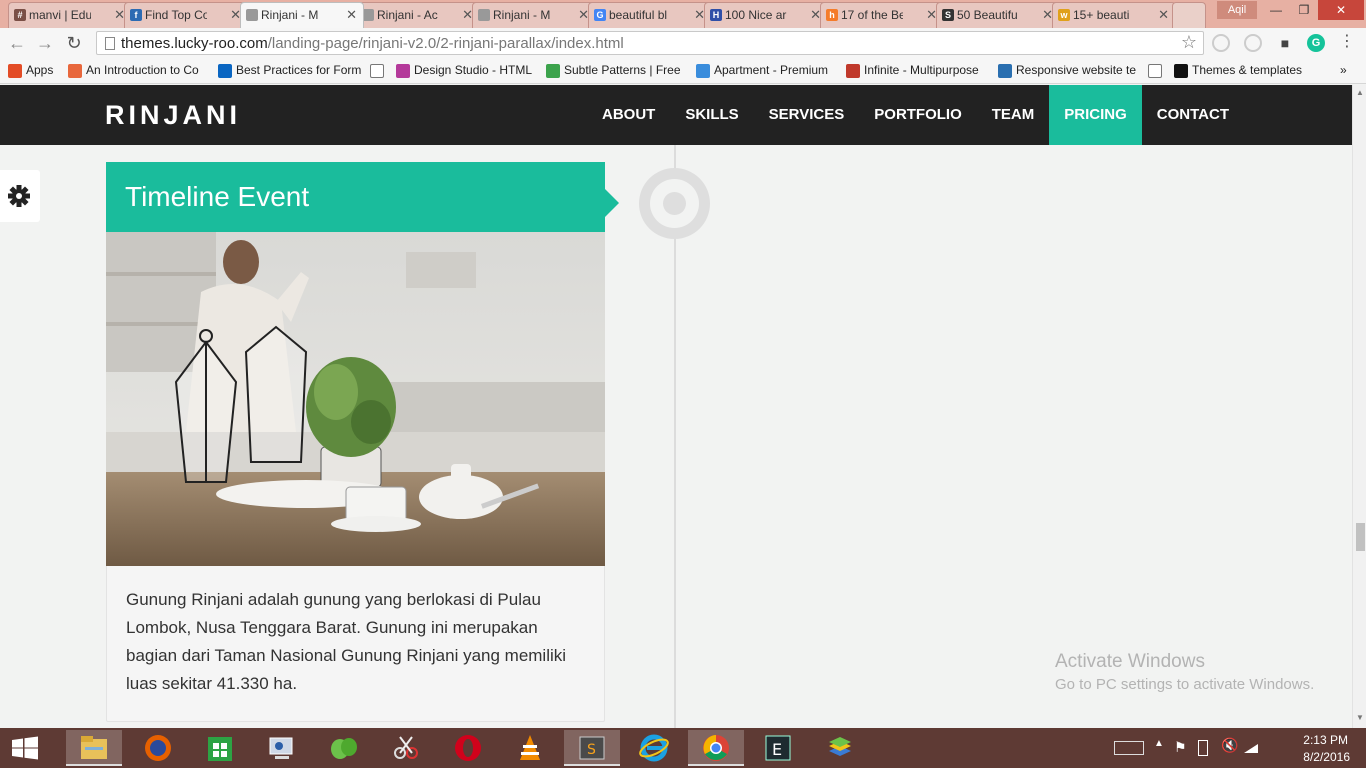  I want to click on flag-icon: ⚑, so click(1180, 747).